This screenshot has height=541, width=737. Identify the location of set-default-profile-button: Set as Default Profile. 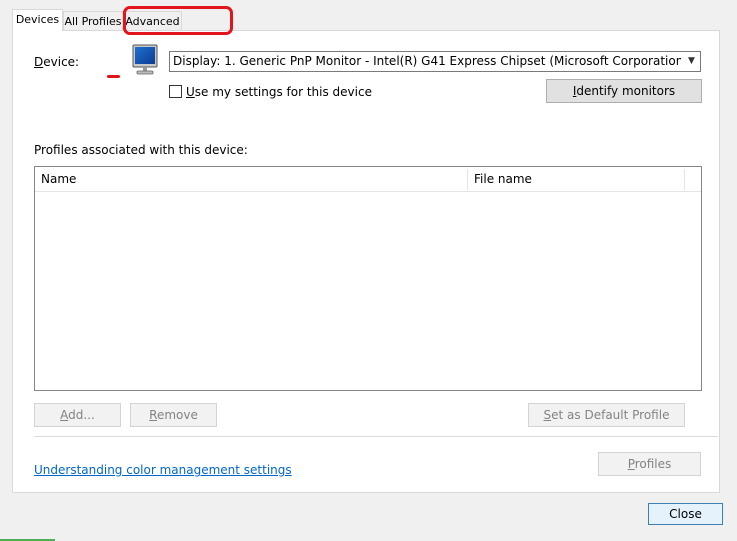
(606, 415).